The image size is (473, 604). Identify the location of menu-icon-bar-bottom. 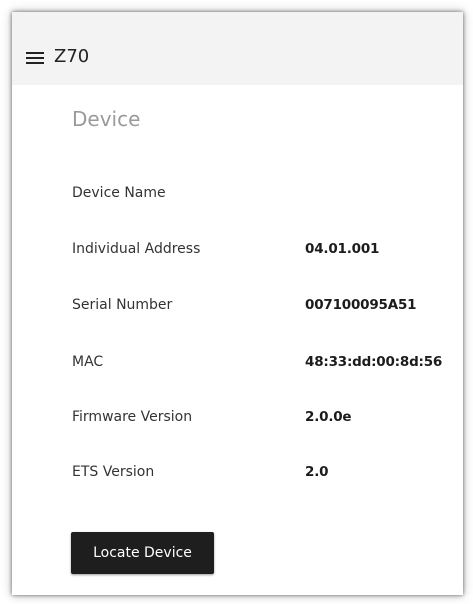
(35, 63).